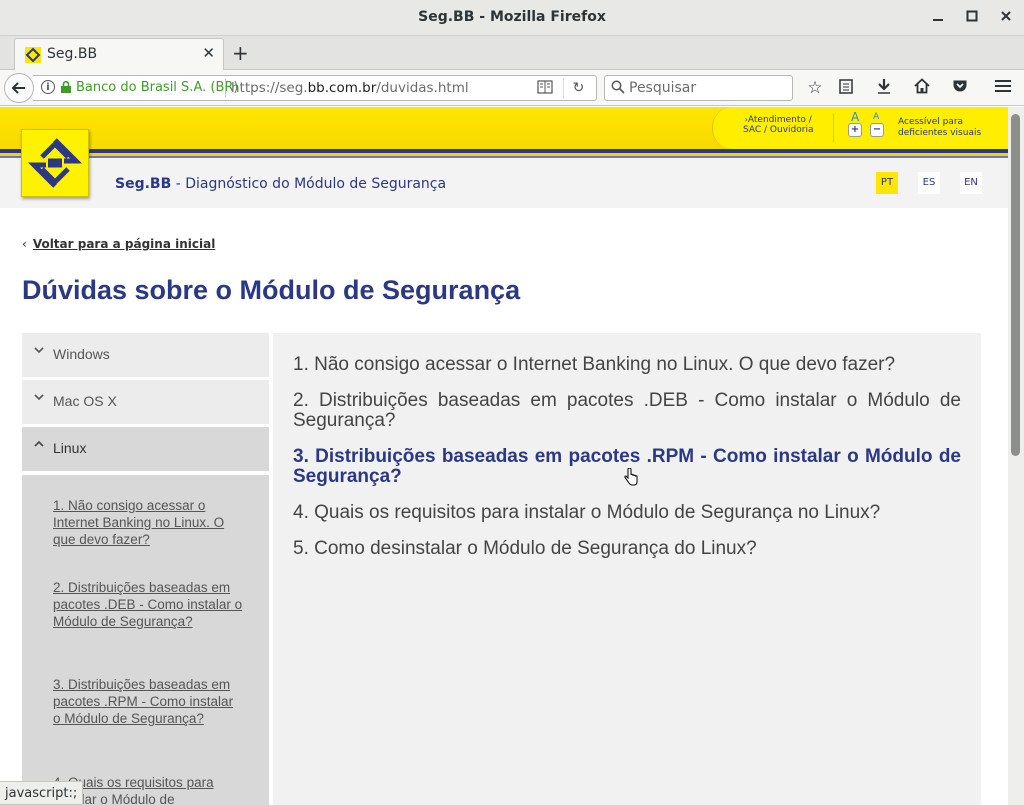 This screenshot has width=1024, height=805. Describe the element at coordinates (877, 130) in the screenshot. I see `font-decrease-button: −` at that location.